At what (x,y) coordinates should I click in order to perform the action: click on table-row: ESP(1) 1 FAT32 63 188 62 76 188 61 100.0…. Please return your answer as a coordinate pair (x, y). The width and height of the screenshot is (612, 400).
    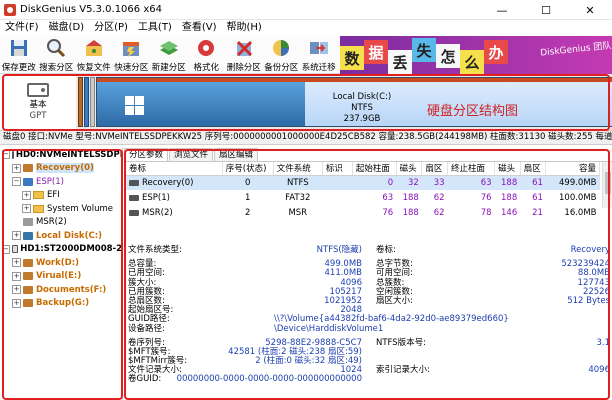
    Looking at the image, I should click on (363, 197).